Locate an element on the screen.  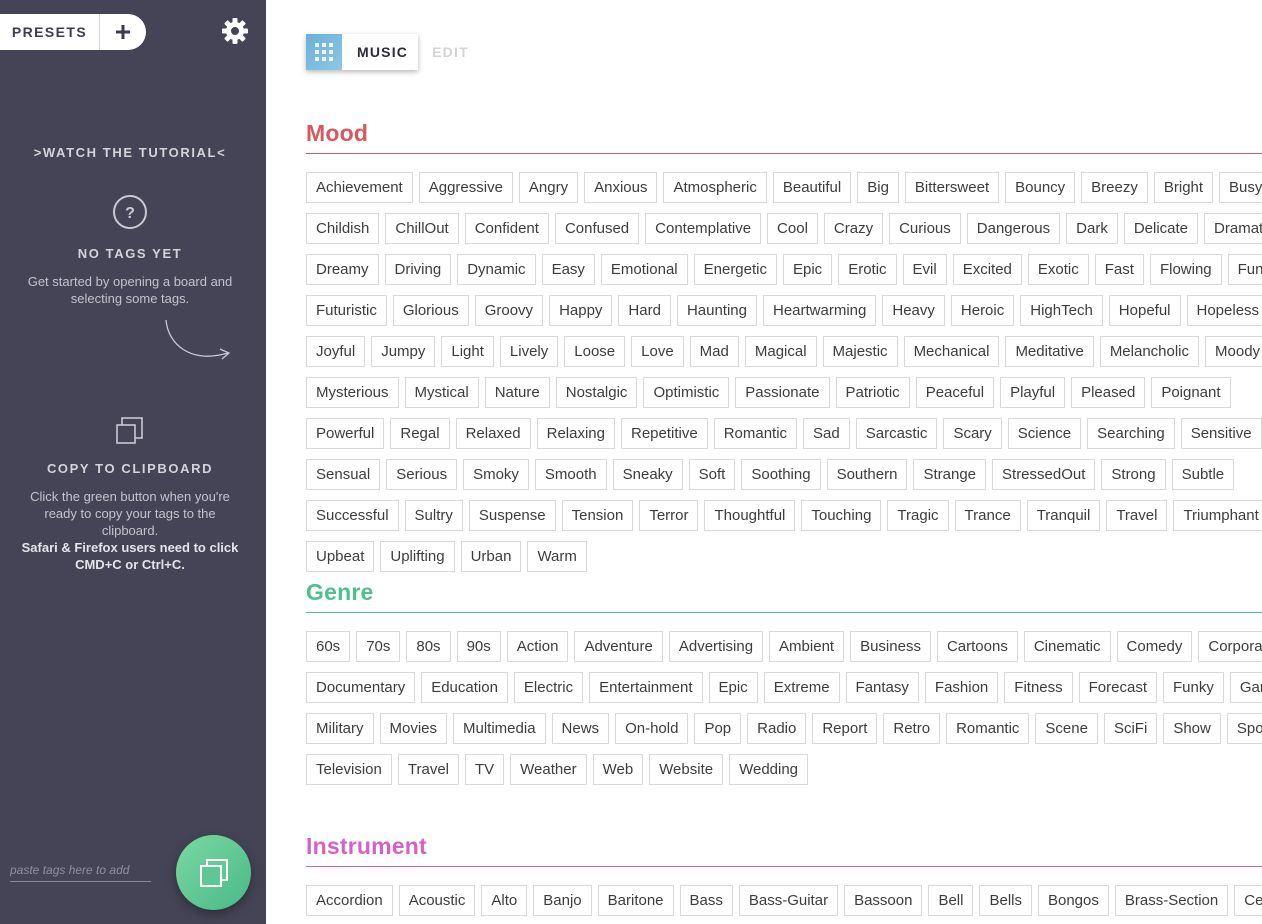
tag-button: Documentary is located at coordinates (361, 687).